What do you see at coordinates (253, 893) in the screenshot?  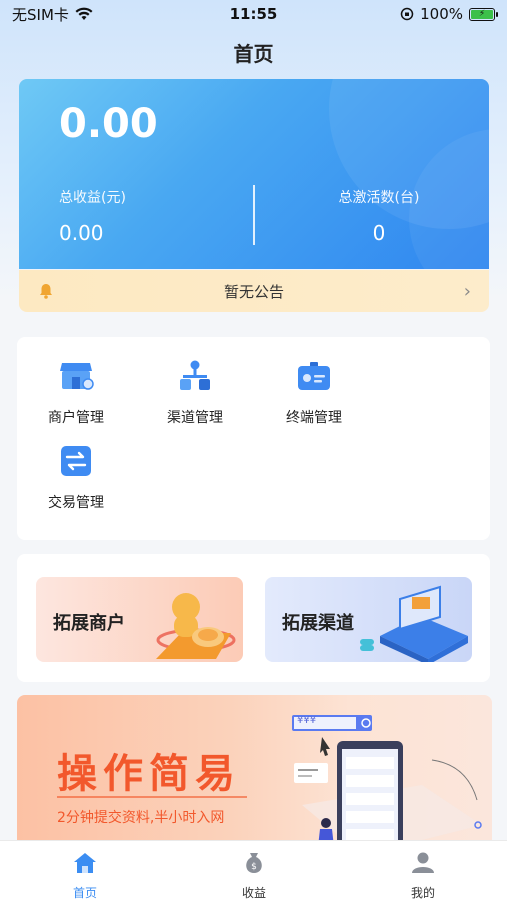 I see `tab-label: 收益` at bounding box center [253, 893].